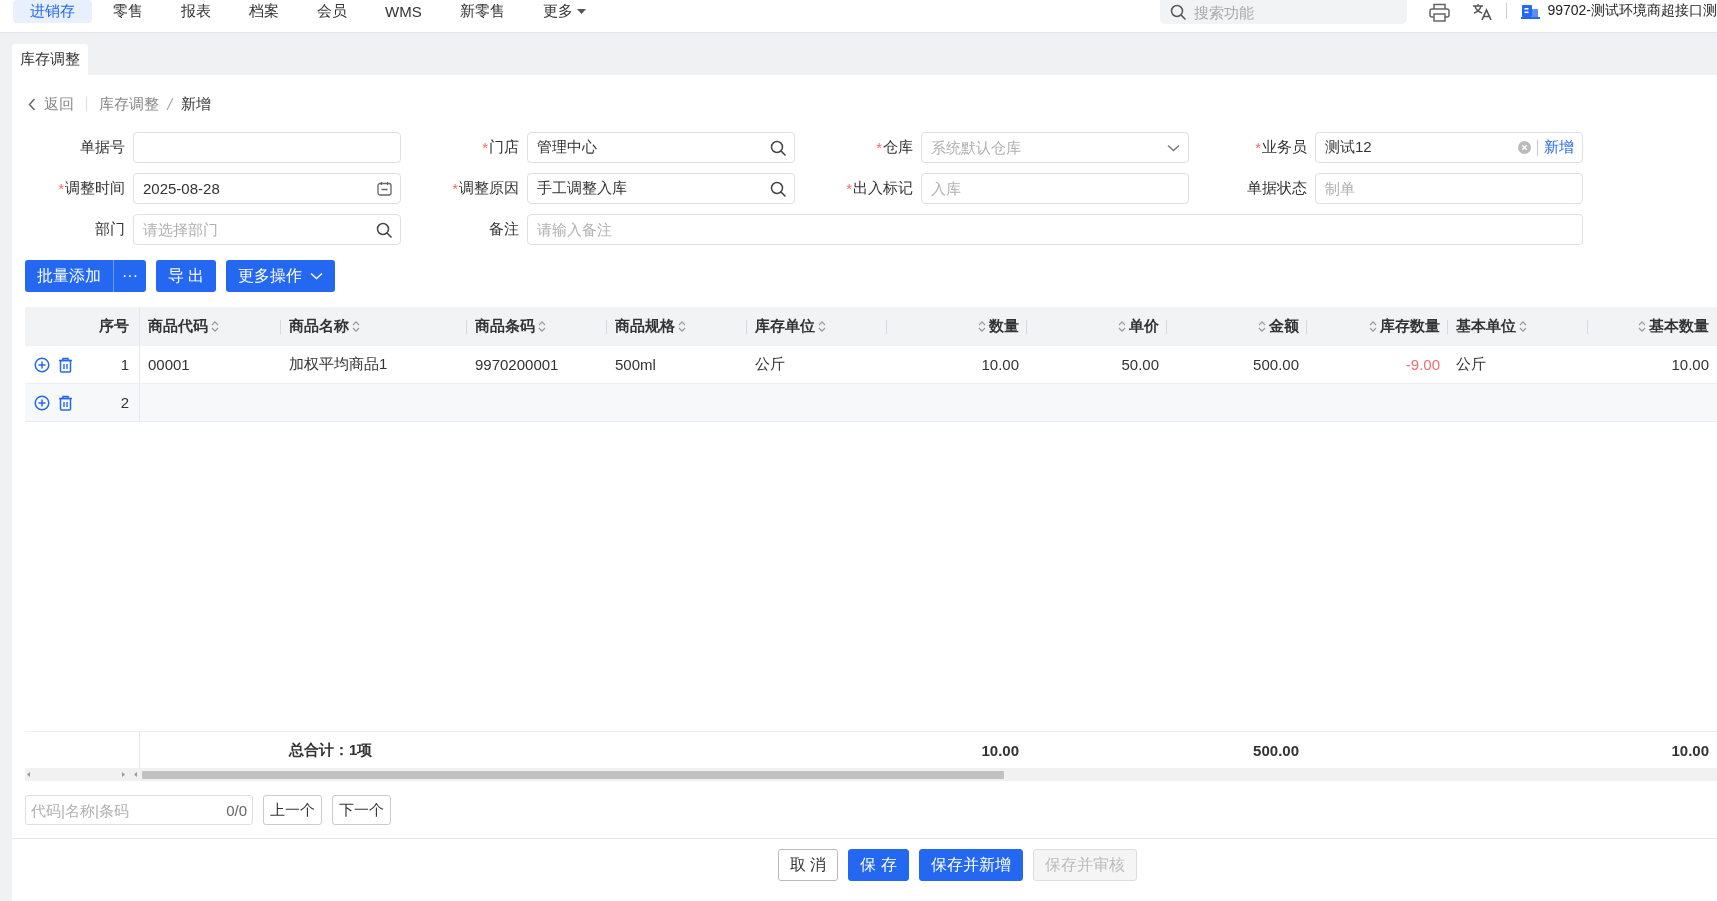  What do you see at coordinates (1276, 364) in the screenshot?
I see `table-cell: 500.00` at bounding box center [1276, 364].